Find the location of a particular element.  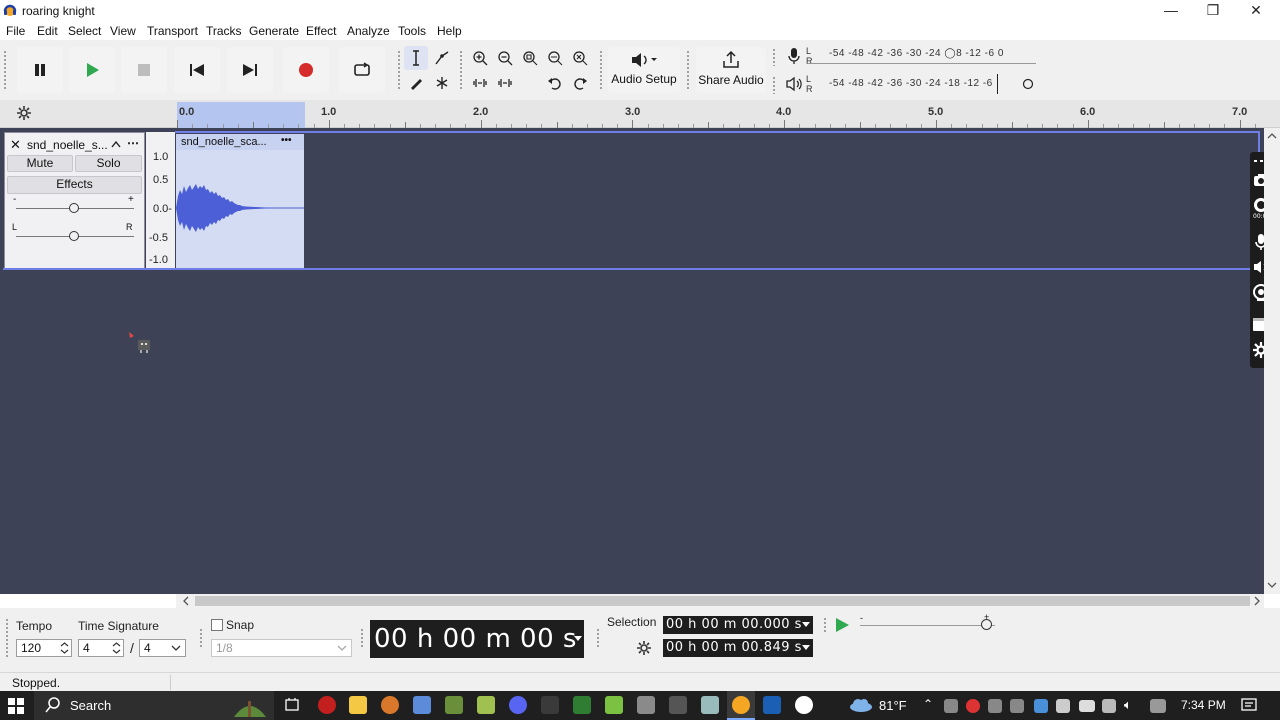

play-at-speed-grip is located at coordinates (825, 625).